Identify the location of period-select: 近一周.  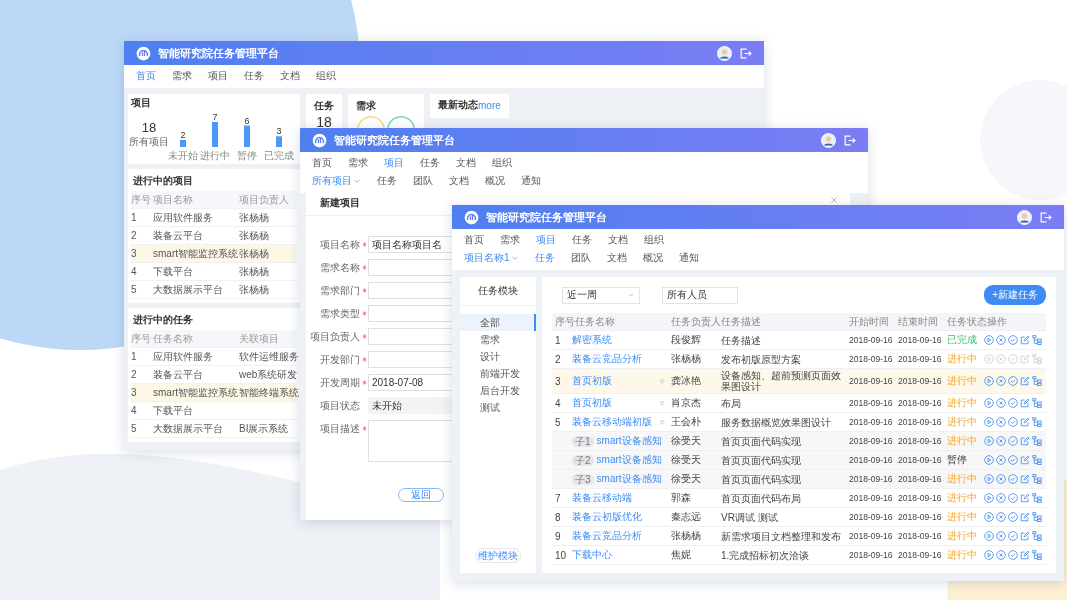
(601, 295).